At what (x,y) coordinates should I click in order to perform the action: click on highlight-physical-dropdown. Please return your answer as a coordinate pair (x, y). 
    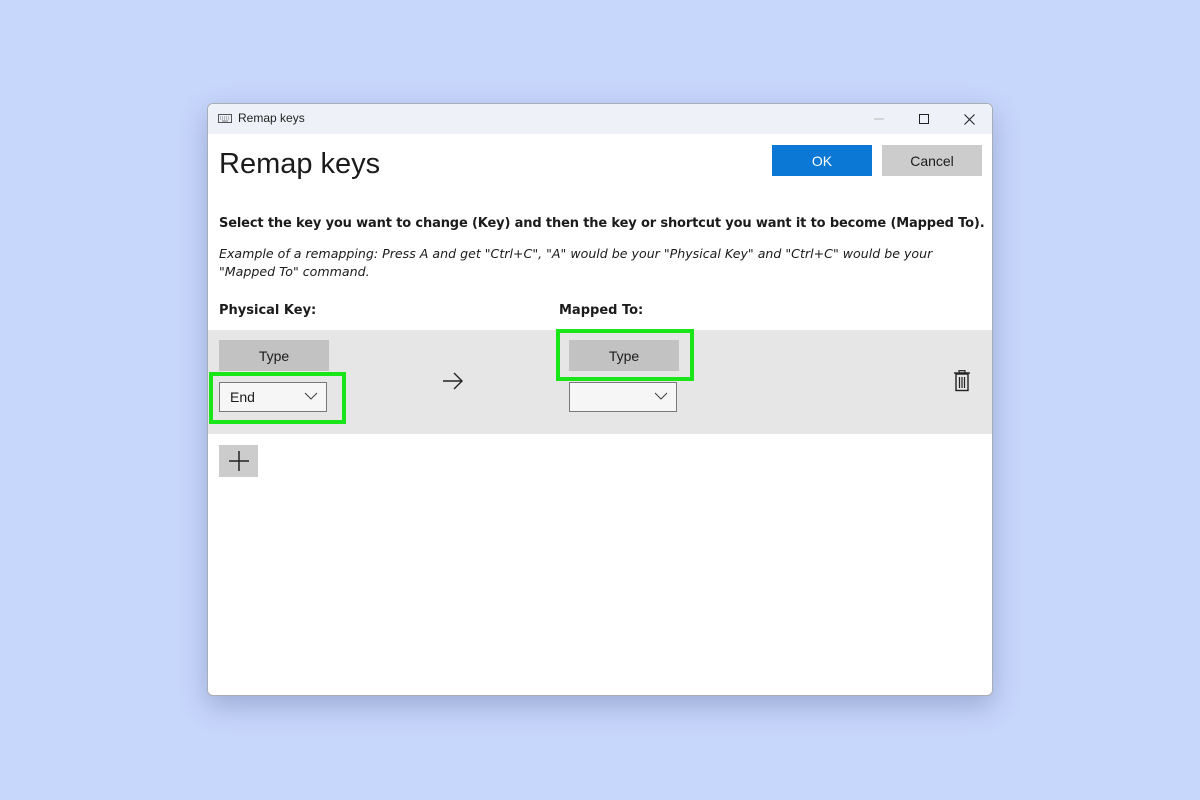
    Looking at the image, I should click on (277, 398).